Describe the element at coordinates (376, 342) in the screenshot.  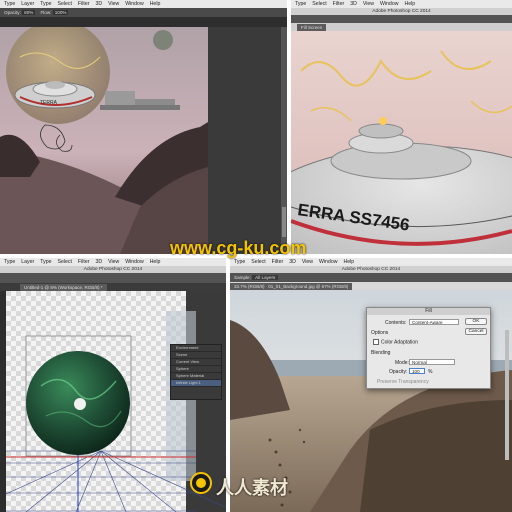
I see `color-adaptation-checkbox` at that location.